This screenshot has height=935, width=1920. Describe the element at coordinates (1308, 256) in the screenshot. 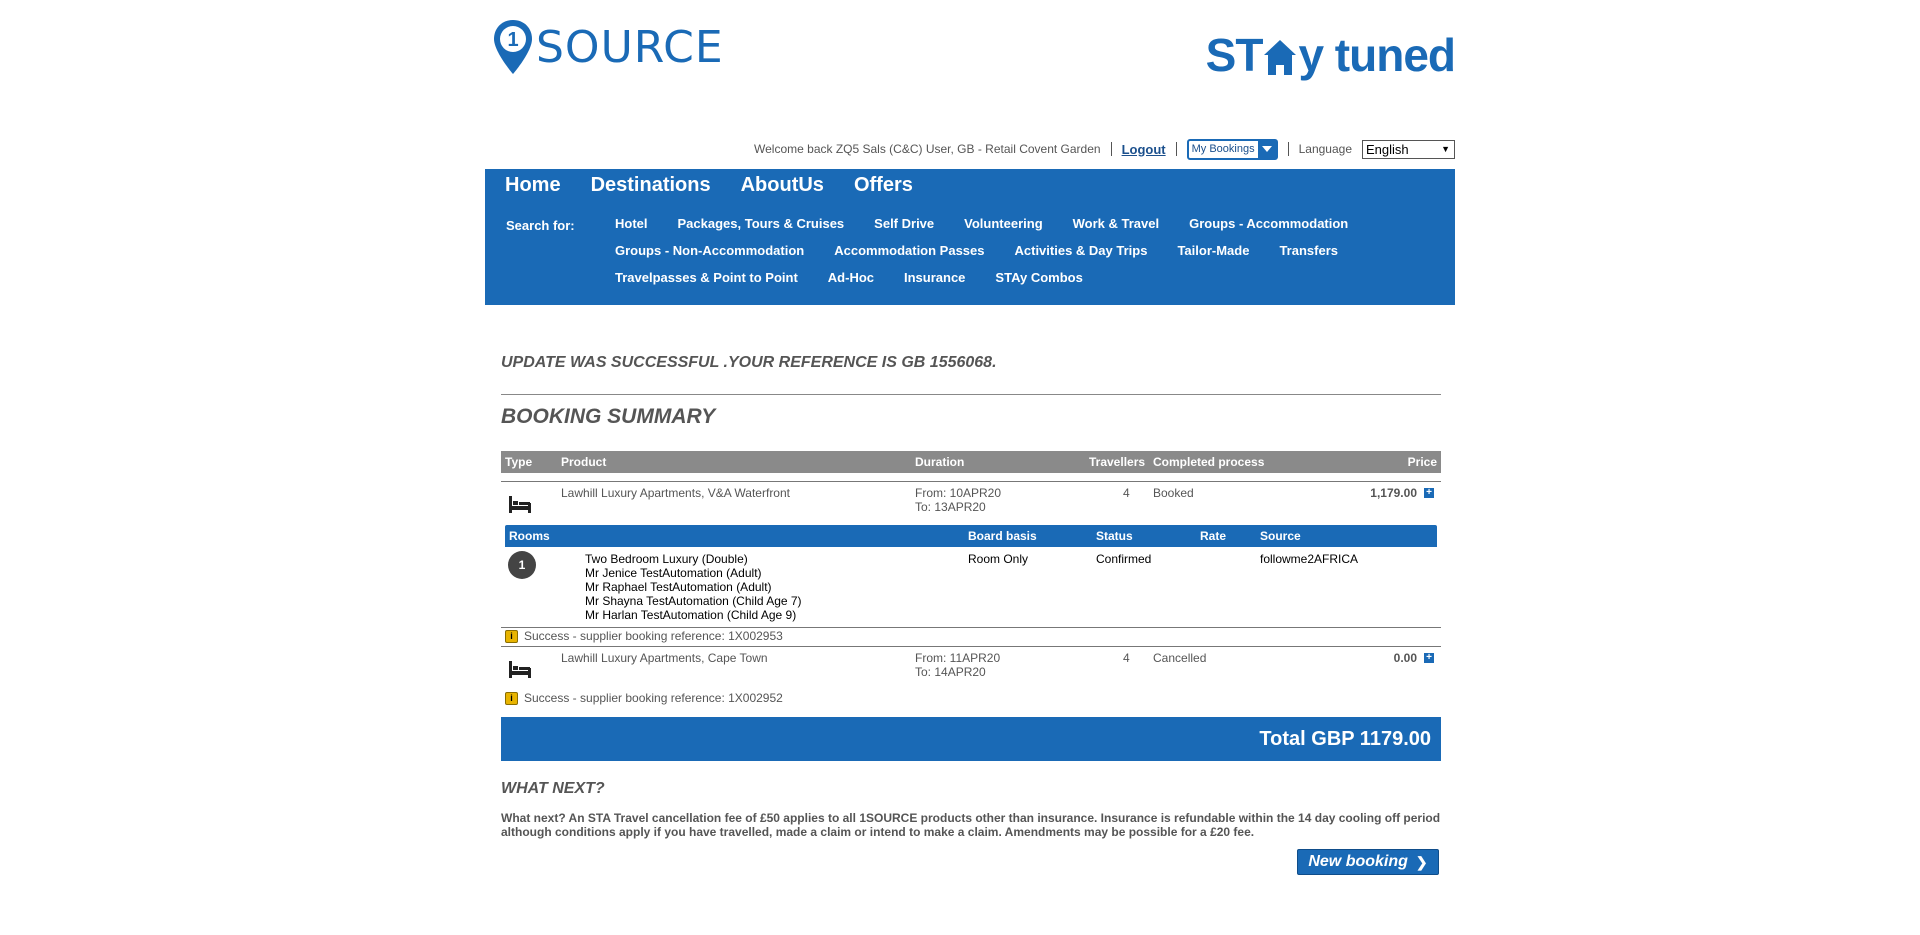

I see `link-transfers: Transfers` at that location.